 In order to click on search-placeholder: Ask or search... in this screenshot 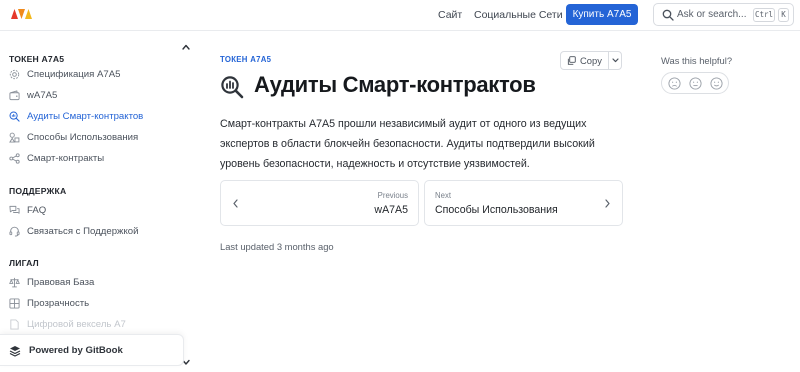, I will do `click(712, 14)`.